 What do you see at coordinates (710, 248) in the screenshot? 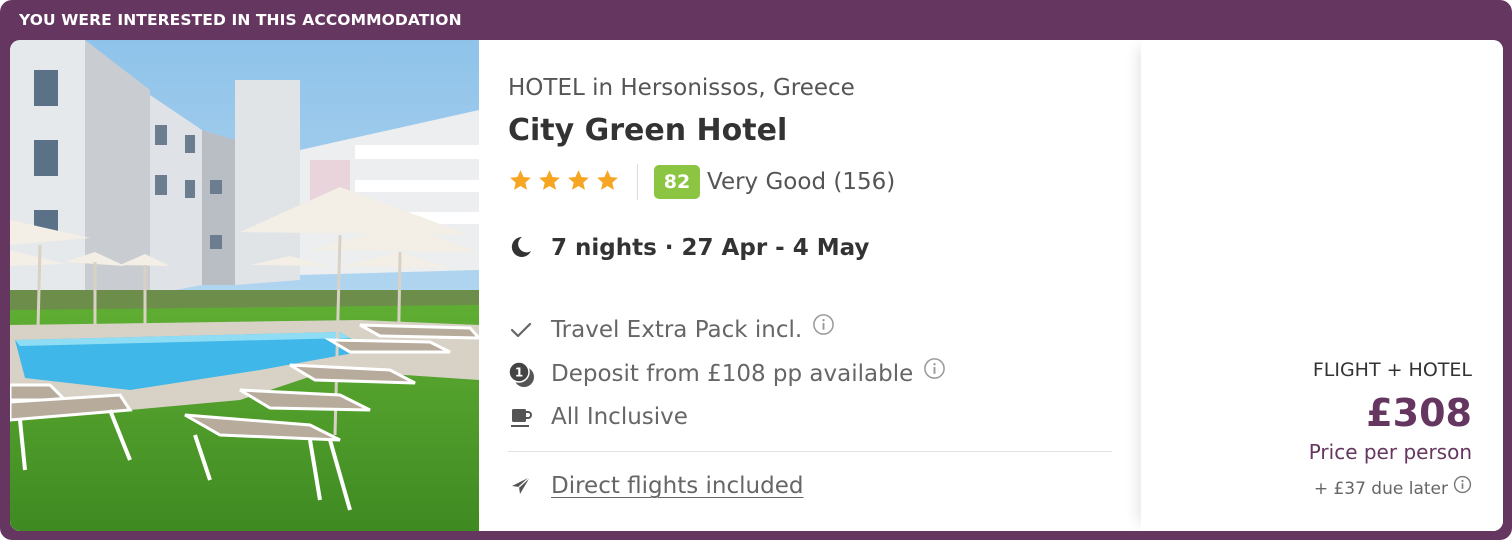
I see `stay-dates-text: 7 nights · 27 Apr - 4 May` at bounding box center [710, 248].